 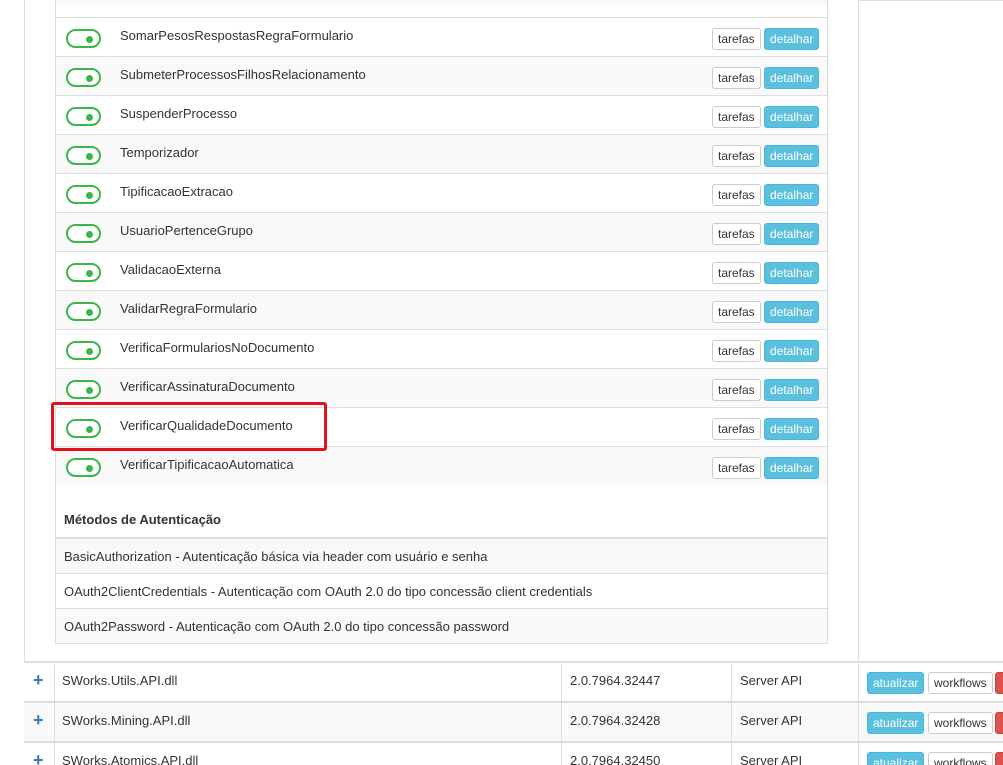 What do you see at coordinates (441, 153) in the screenshot?
I see `plugin-row: Temporizador tarefas detalhar` at bounding box center [441, 153].